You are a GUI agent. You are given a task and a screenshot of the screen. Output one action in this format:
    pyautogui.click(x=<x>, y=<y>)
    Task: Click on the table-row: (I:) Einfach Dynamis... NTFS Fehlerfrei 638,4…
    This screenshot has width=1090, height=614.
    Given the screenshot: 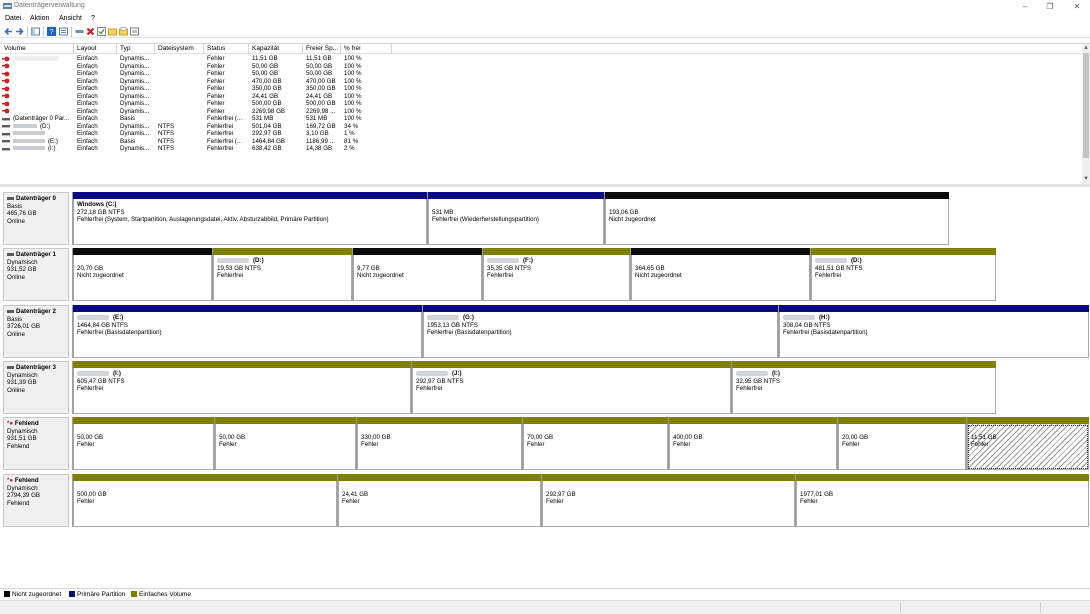 What is the action you would take?
    pyautogui.click(x=541, y=149)
    